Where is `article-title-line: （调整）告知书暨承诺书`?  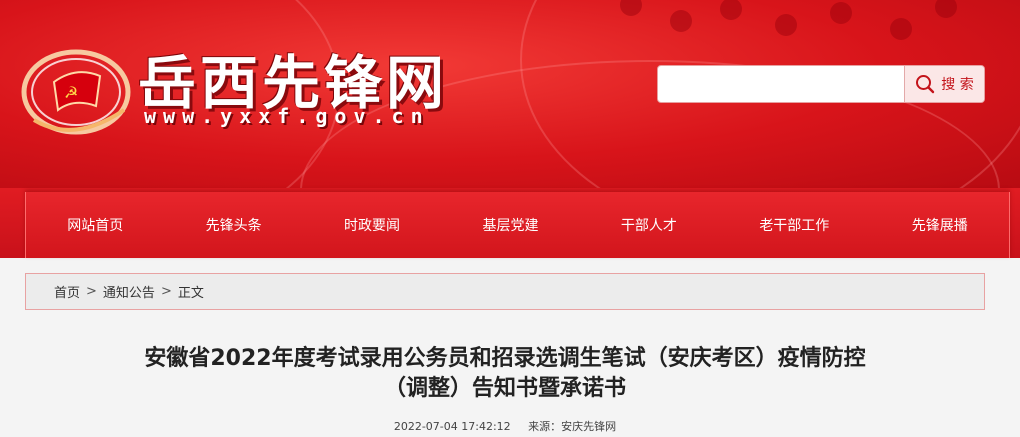 article-title-line: （调整）告知书暨承诺书 is located at coordinates (504, 388).